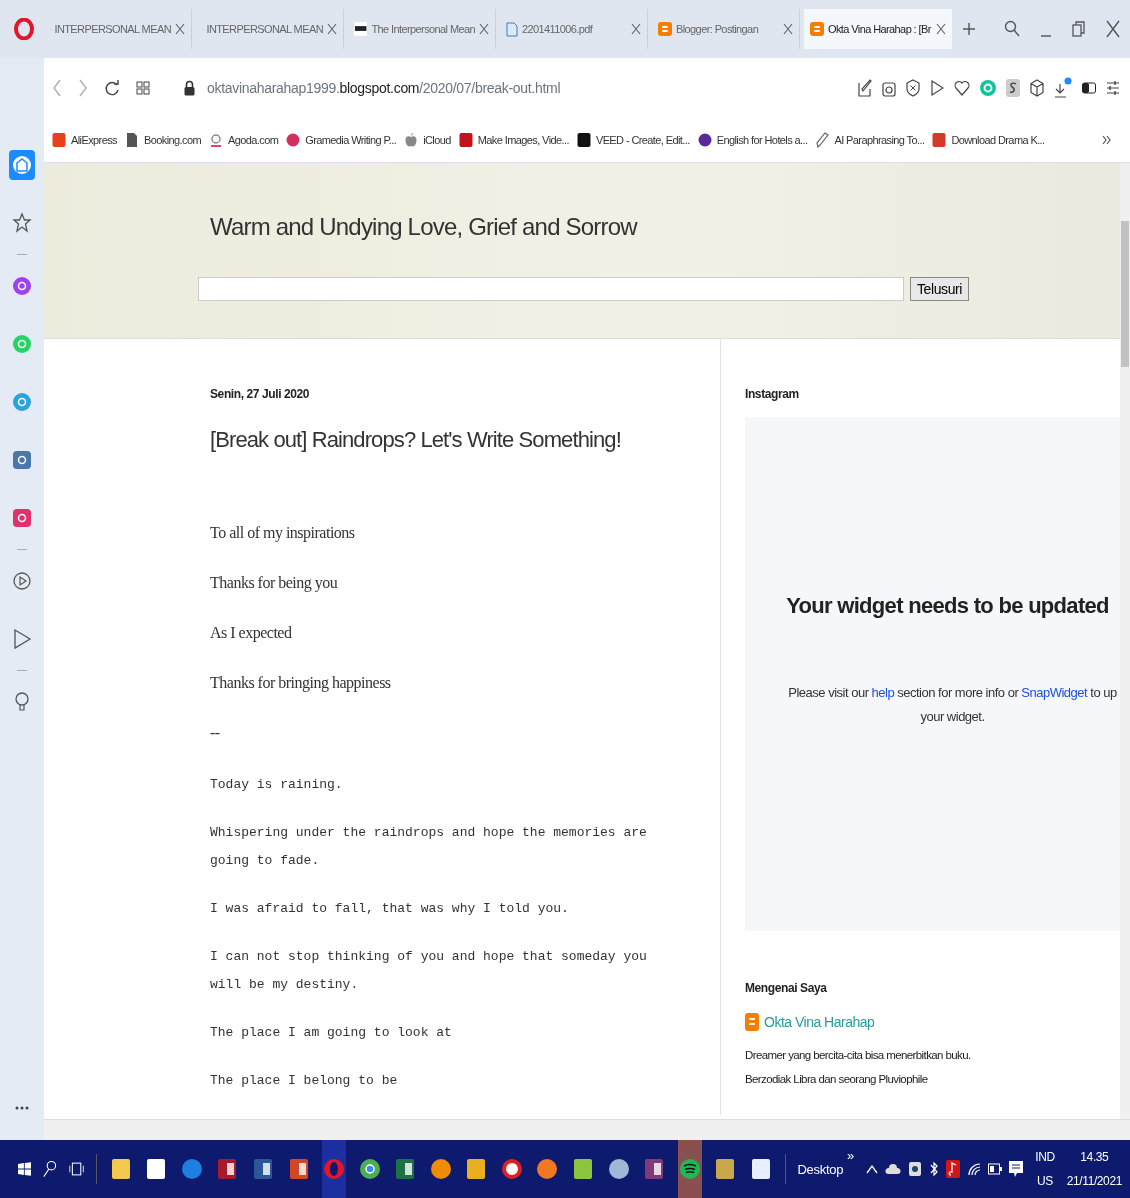 The image size is (1130, 1198). Describe the element at coordinates (947, 606) in the screenshot. I see `widget-message-title: Your widget needs to be updated` at that location.